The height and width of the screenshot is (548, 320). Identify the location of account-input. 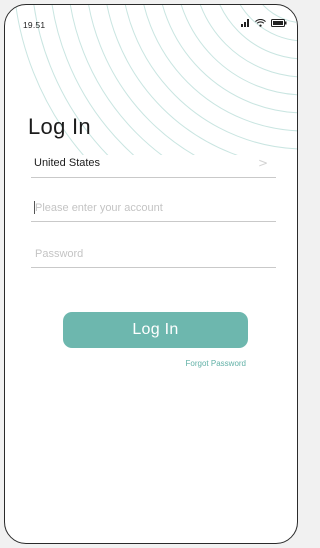
(152, 208).